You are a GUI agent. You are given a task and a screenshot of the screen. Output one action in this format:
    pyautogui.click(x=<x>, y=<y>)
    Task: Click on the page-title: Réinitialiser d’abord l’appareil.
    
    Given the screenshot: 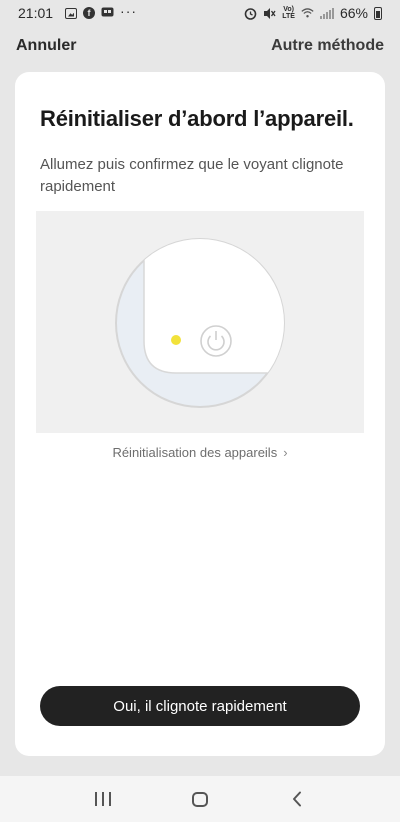 What is the action you would take?
    pyautogui.click(x=197, y=118)
    